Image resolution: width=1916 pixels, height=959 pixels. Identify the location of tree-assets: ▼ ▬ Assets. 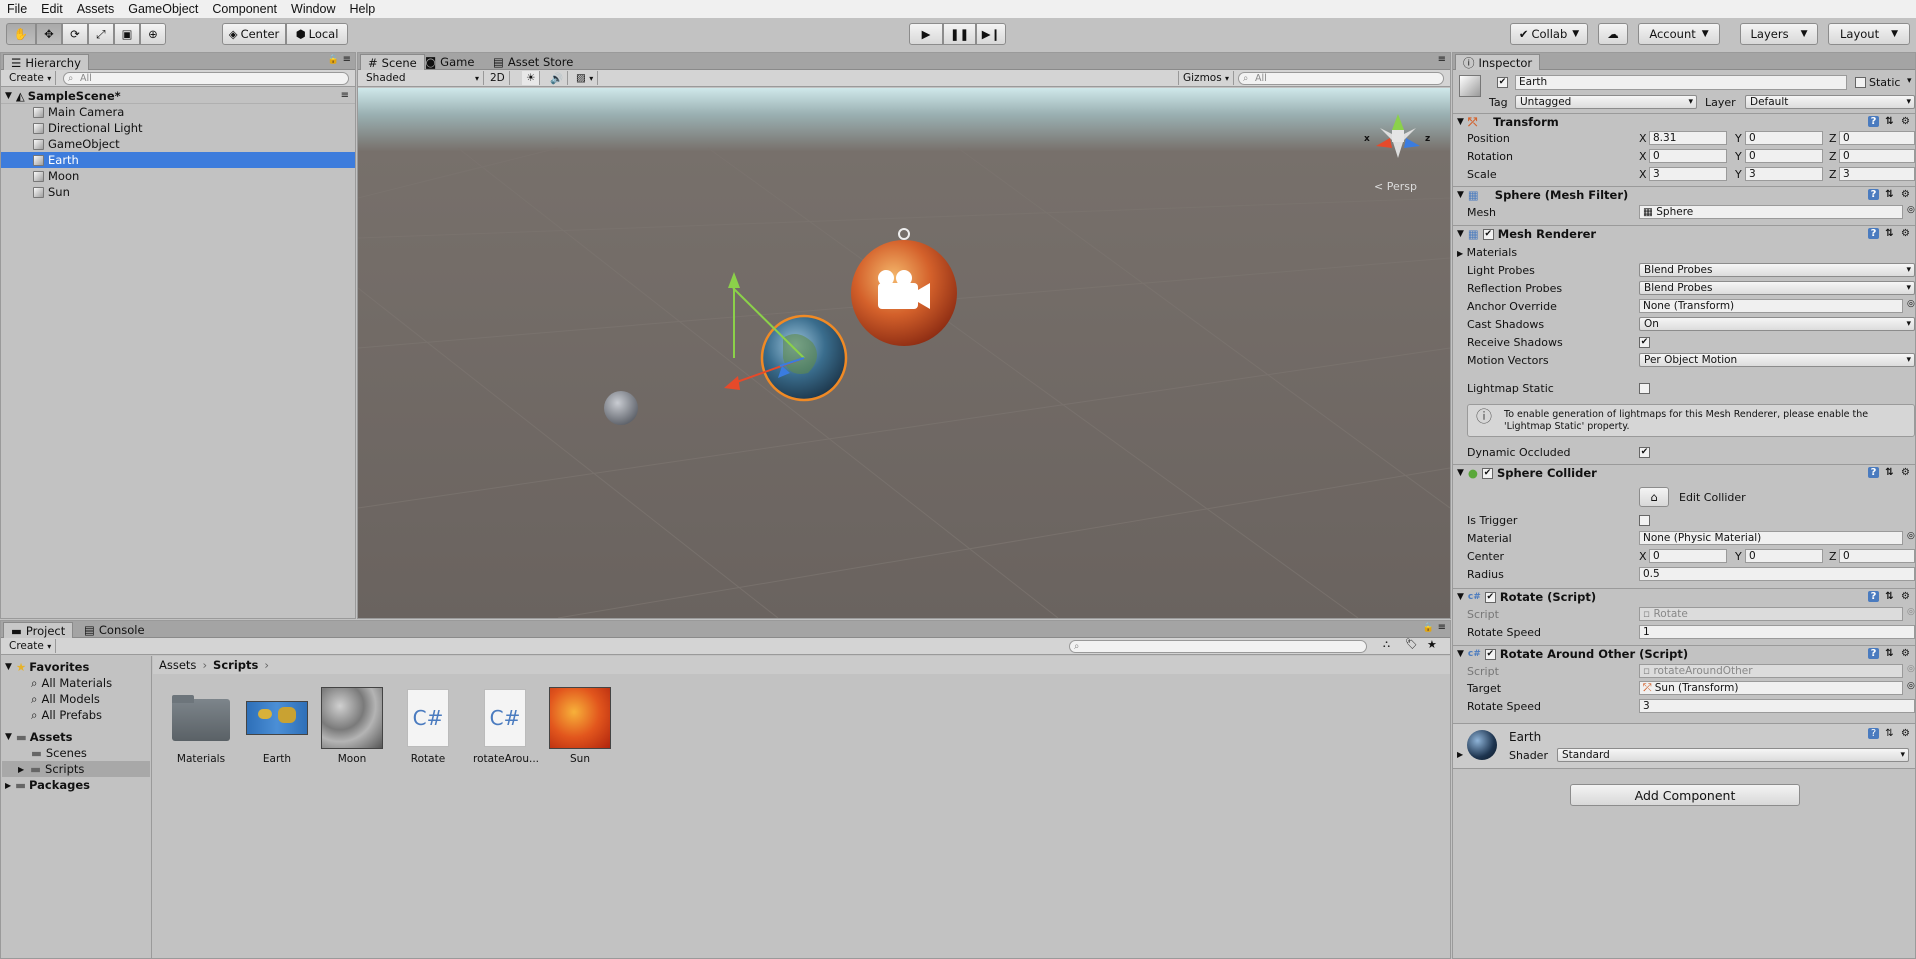
(39, 737).